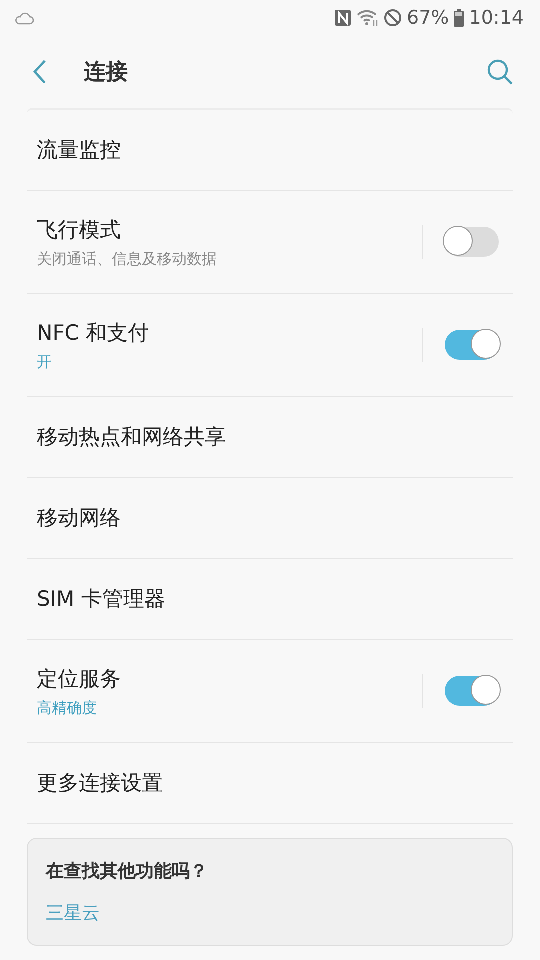 The width and height of the screenshot is (540, 960). What do you see at coordinates (343, 18) in the screenshot?
I see `nfc-icon` at bounding box center [343, 18].